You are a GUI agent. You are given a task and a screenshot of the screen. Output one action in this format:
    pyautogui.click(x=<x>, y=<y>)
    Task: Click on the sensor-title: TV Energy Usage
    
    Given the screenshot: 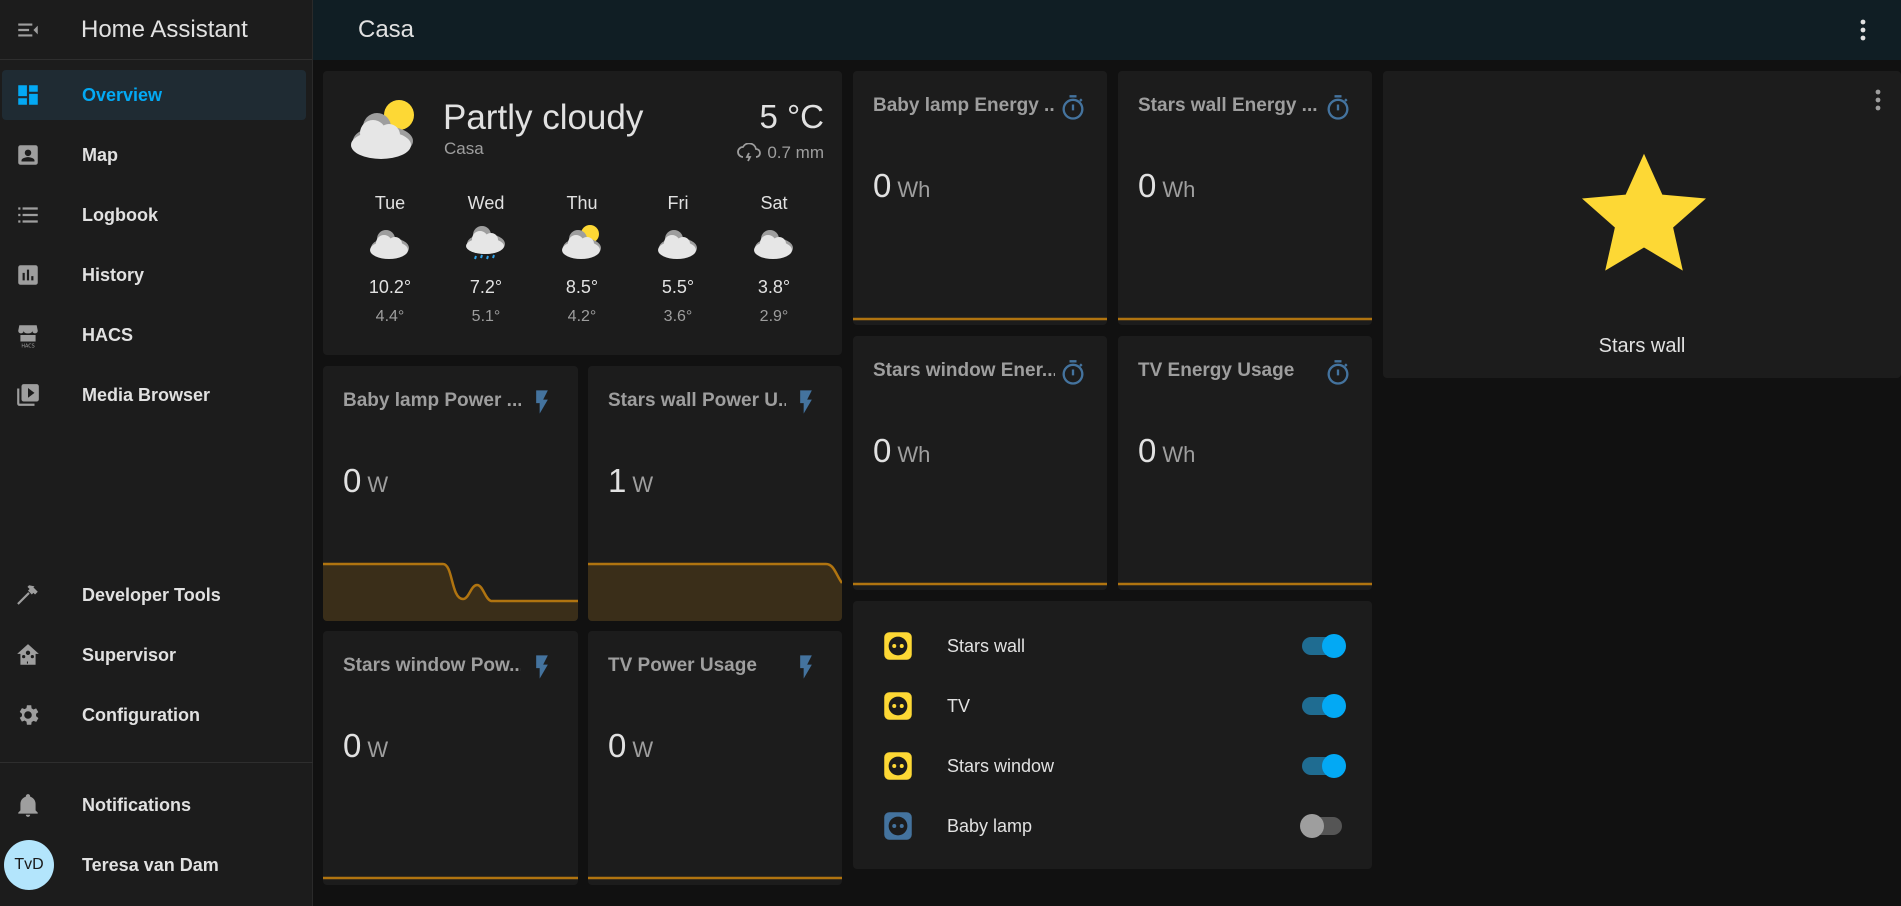 What is the action you would take?
    pyautogui.click(x=1216, y=370)
    